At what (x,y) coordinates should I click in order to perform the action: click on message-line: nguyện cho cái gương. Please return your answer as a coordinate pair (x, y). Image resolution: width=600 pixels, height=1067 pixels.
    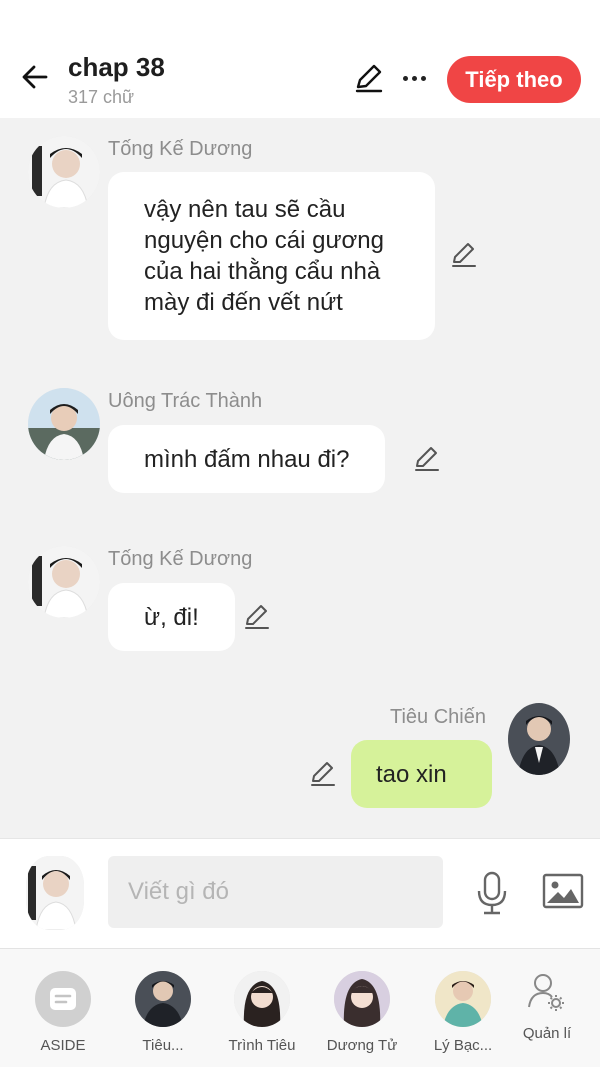
    Looking at the image, I should click on (264, 240).